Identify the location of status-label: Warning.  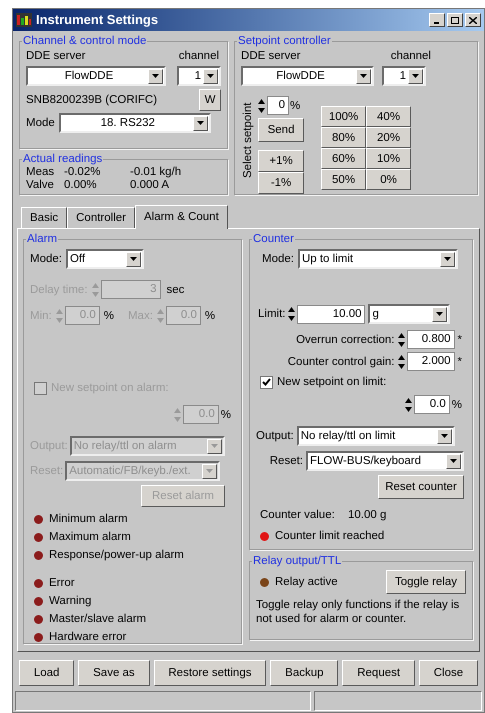
(70, 601).